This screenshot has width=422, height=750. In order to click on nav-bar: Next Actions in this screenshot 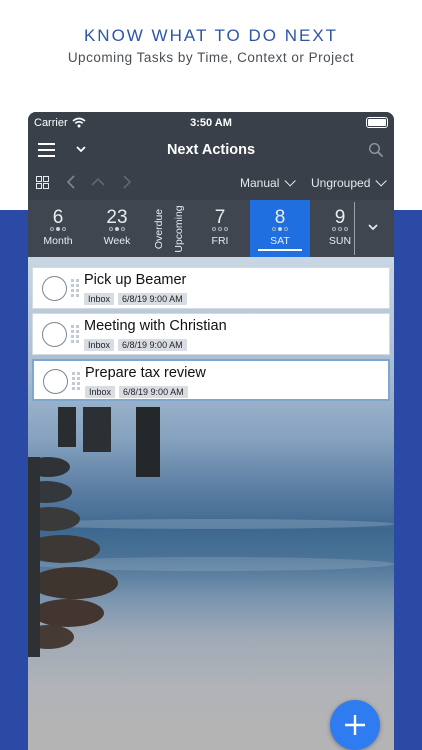, I will do `click(211, 150)`.